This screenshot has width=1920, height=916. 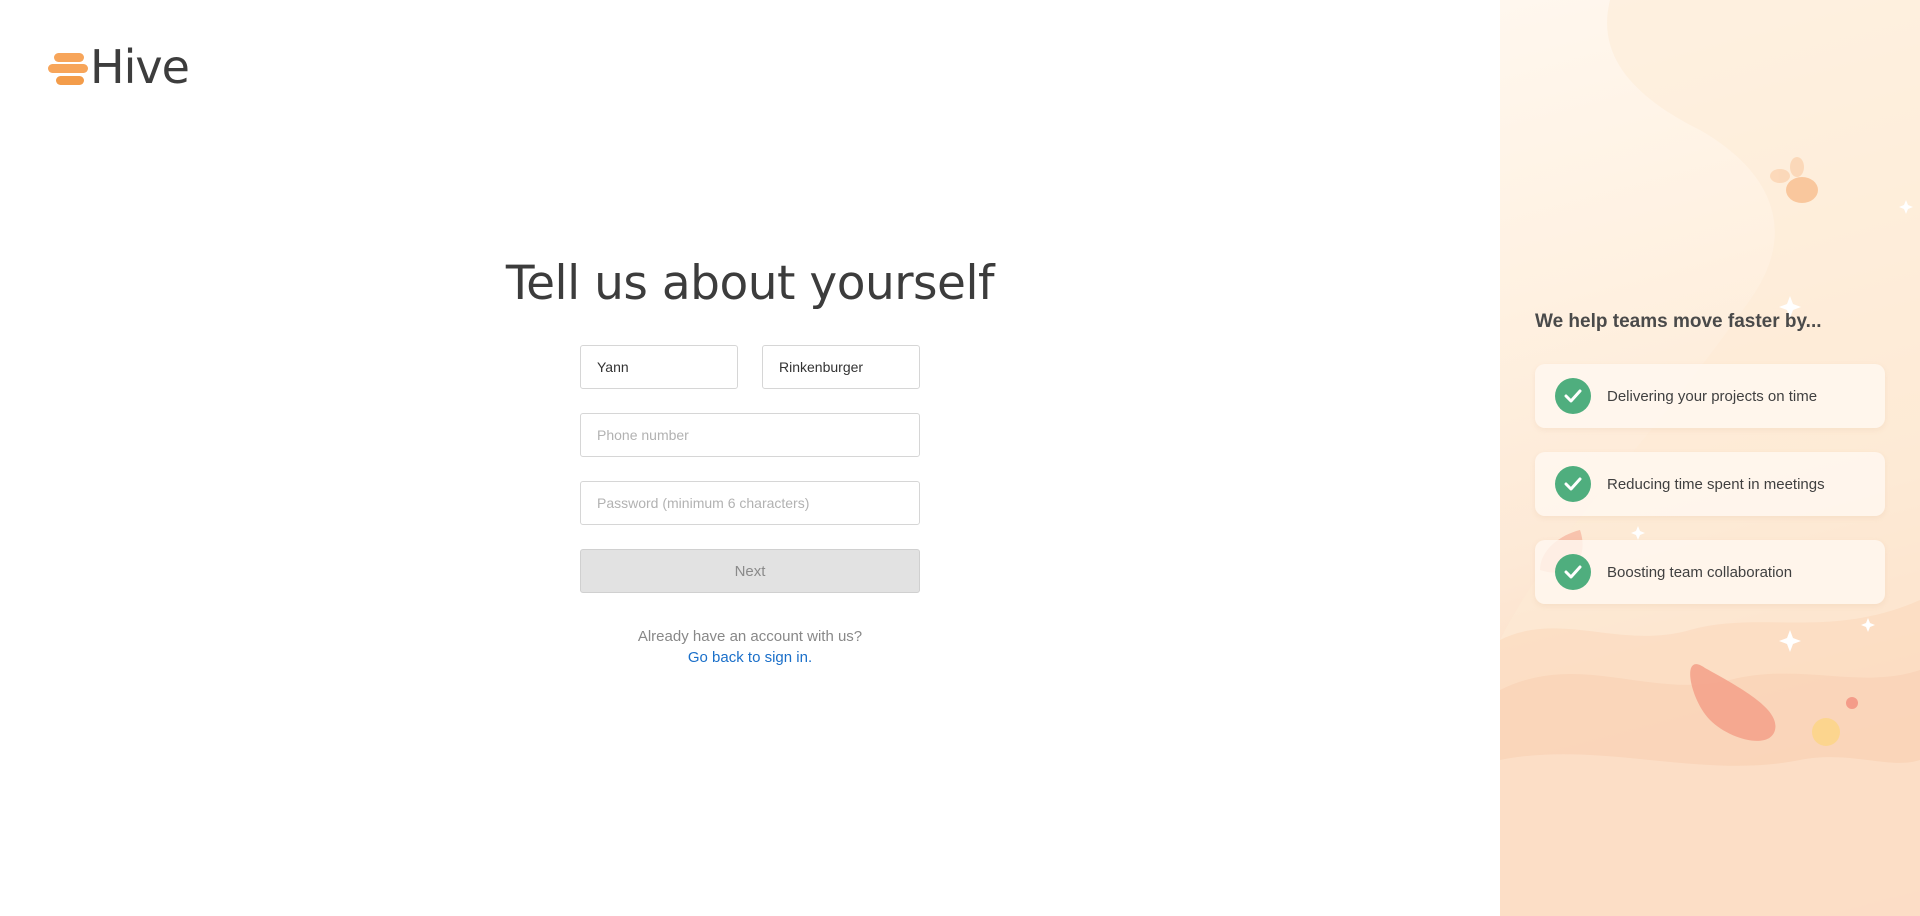 I want to click on benefit-card: Delivering your projects on time, so click(x=1710, y=396).